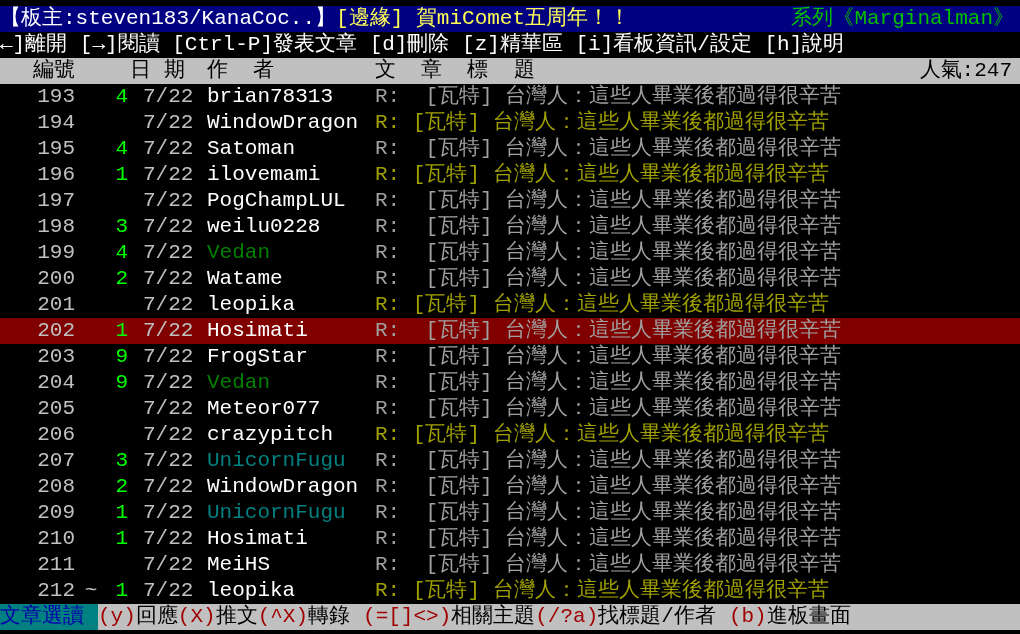 The image size is (1020, 634). I want to click on hotkey-hint: (y)回應, so click(138, 617).